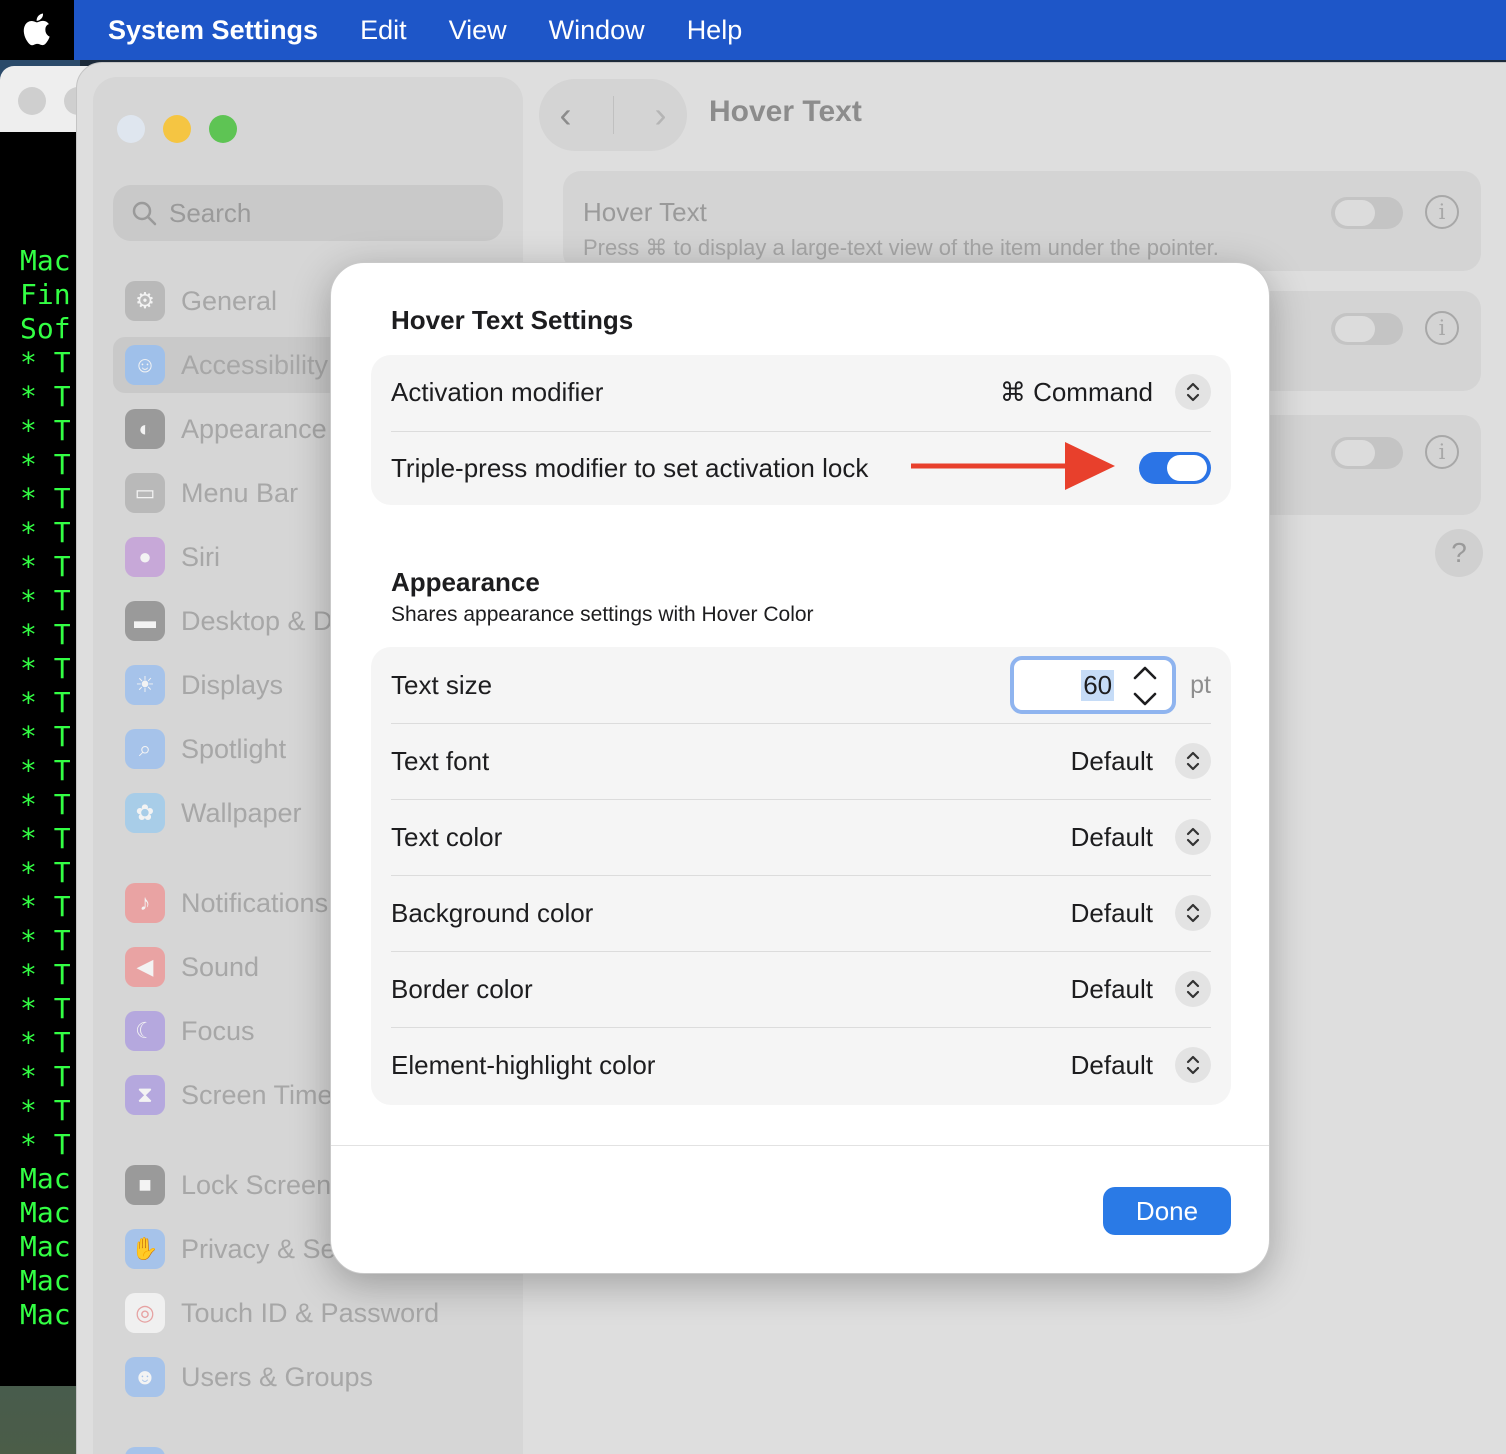  What do you see at coordinates (1459, 553) in the screenshot?
I see `help-button: ?` at bounding box center [1459, 553].